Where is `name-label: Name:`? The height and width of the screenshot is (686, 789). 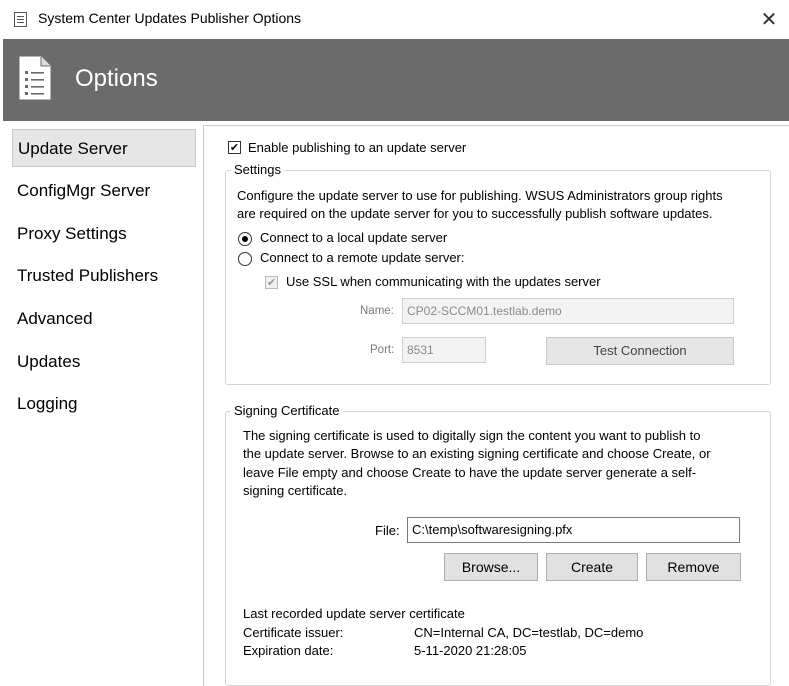
name-label: Name: is located at coordinates (377, 311).